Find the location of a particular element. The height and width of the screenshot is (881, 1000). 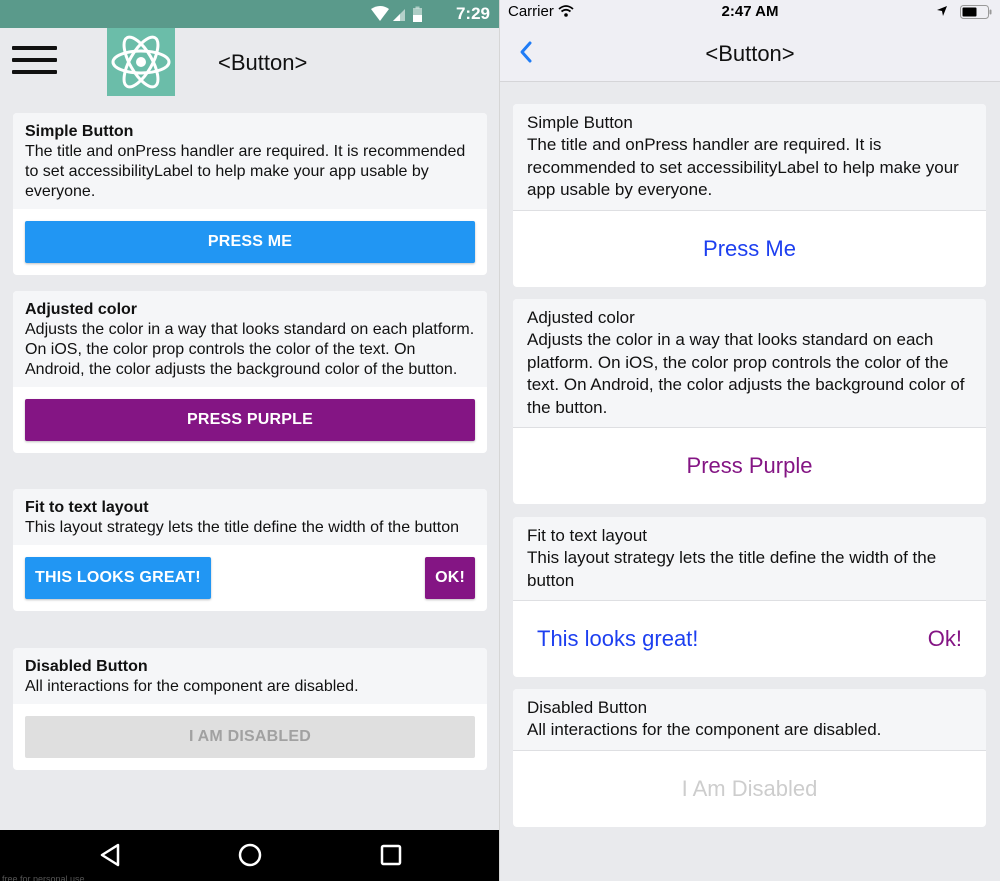

react-atom-icon is located at coordinates (141, 62).